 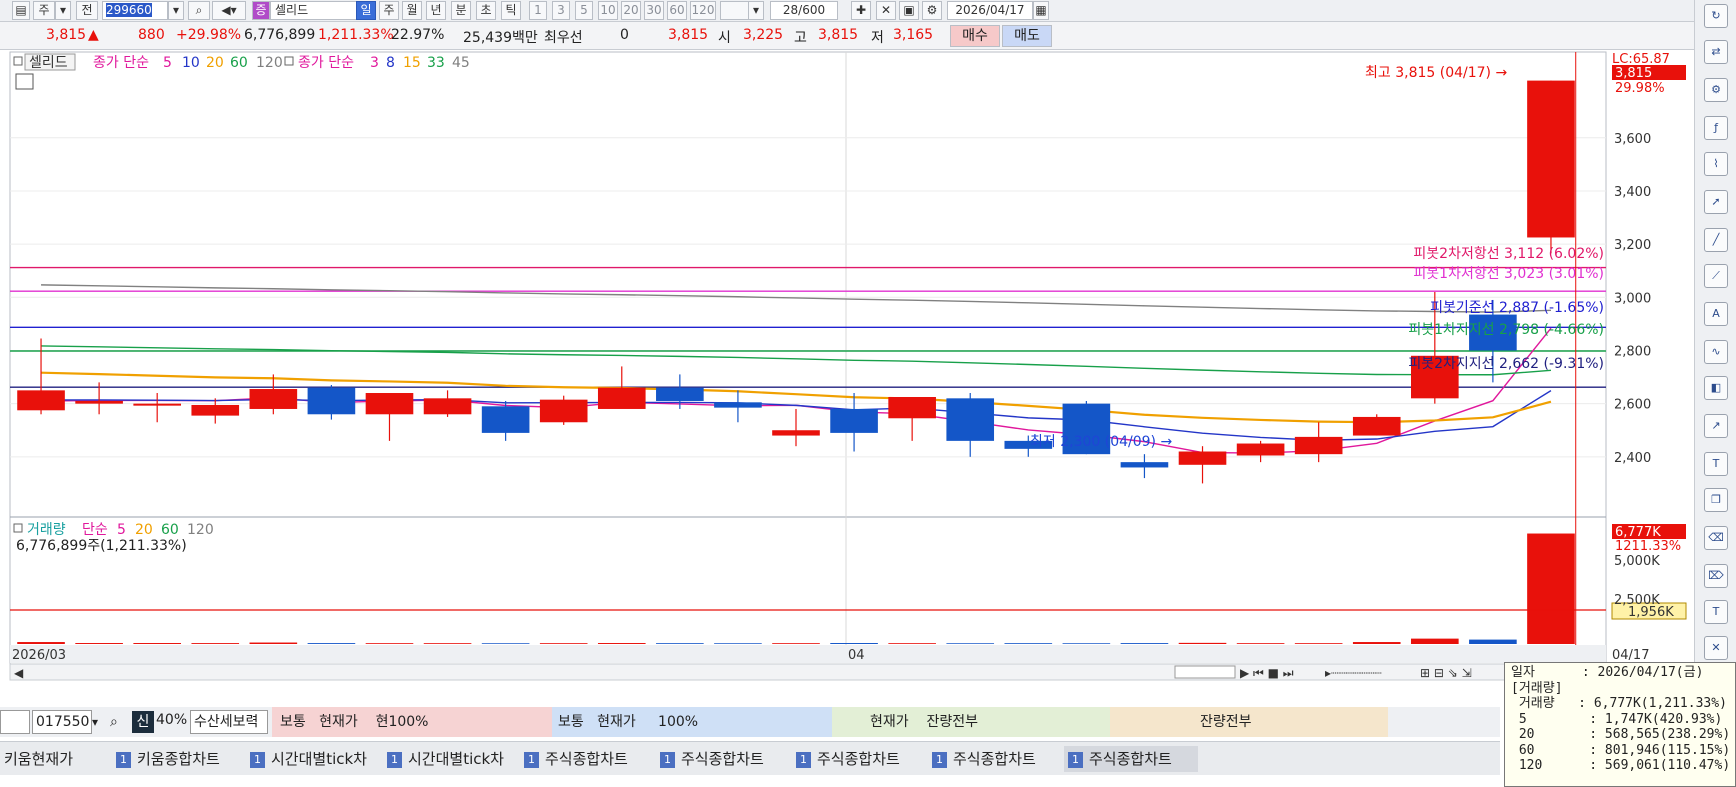 What do you see at coordinates (886, 10) in the screenshot?
I see `cross-icon: ✕` at bounding box center [886, 10].